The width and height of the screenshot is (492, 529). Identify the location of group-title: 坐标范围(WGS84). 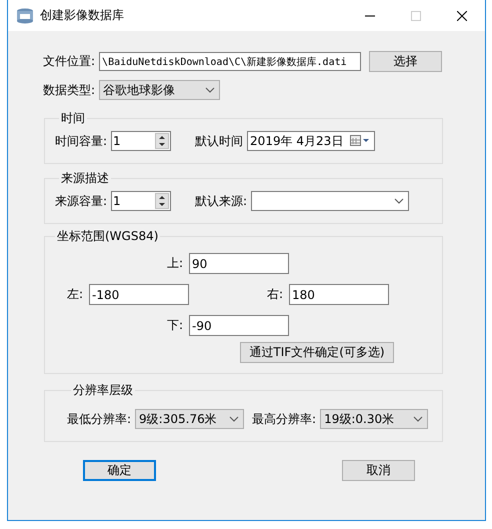
(108, 236).